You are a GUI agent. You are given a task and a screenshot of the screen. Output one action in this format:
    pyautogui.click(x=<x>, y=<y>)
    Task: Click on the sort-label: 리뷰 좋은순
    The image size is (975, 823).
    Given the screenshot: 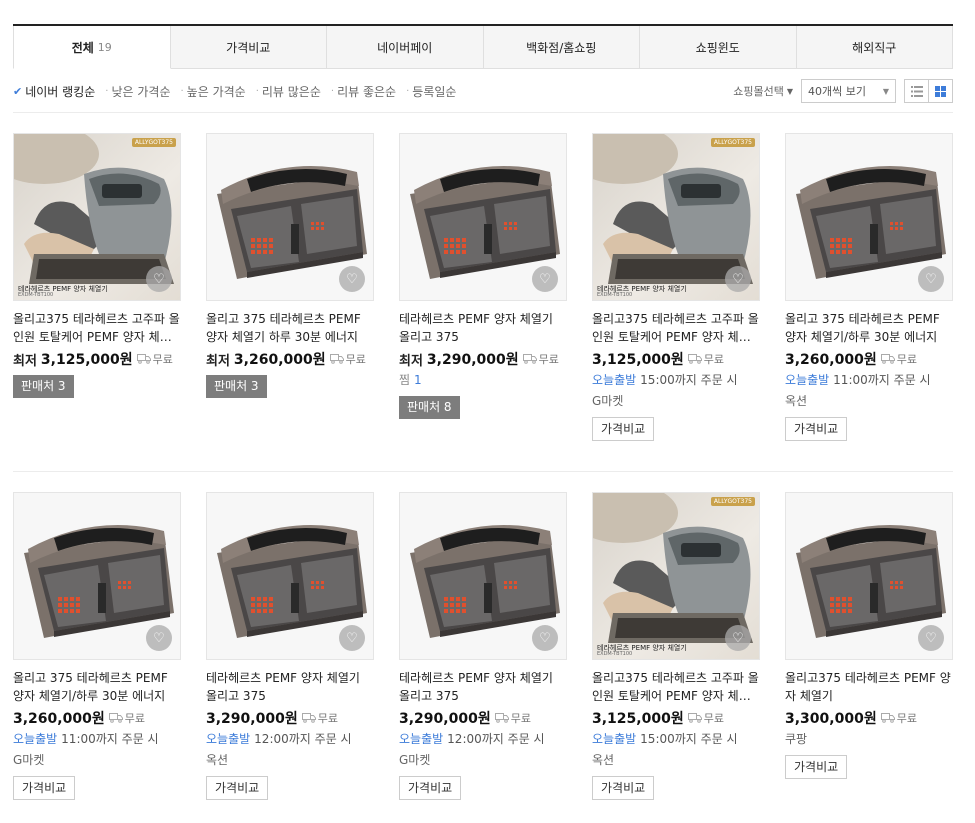 What is the action you would take?
    pyautogui.click(x=367, y=91)
    